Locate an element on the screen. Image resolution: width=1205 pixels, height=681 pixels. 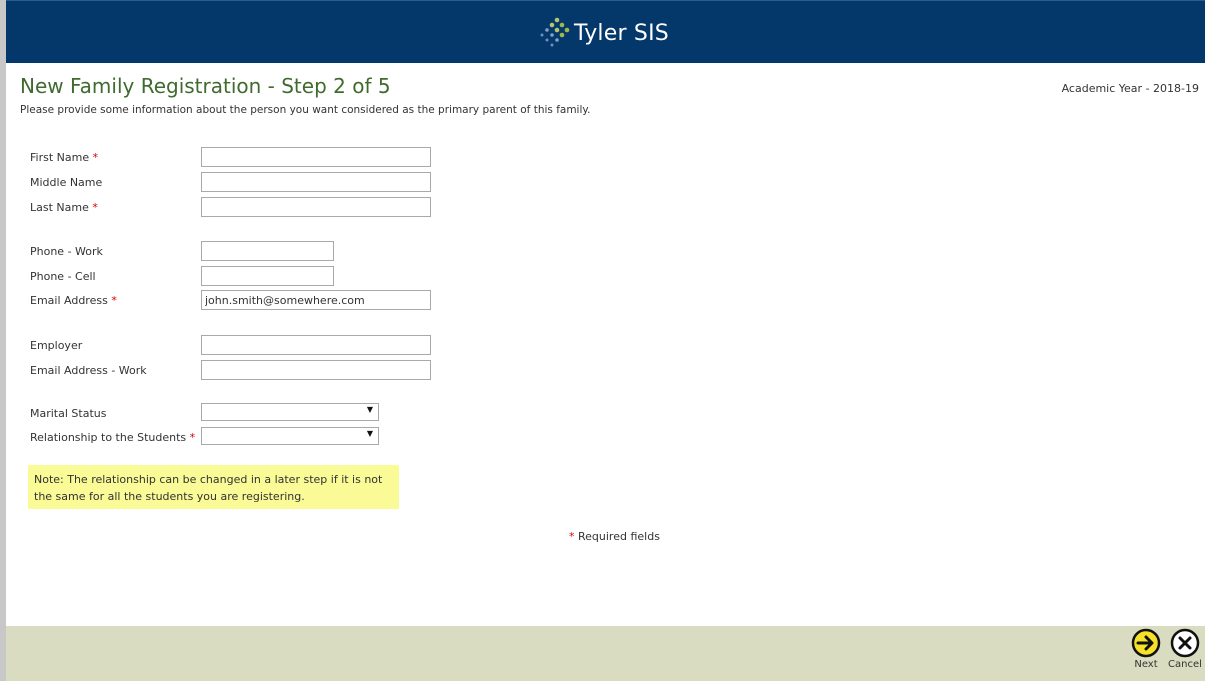
first-name-label: First Name * is located at coordinates (64, 157).